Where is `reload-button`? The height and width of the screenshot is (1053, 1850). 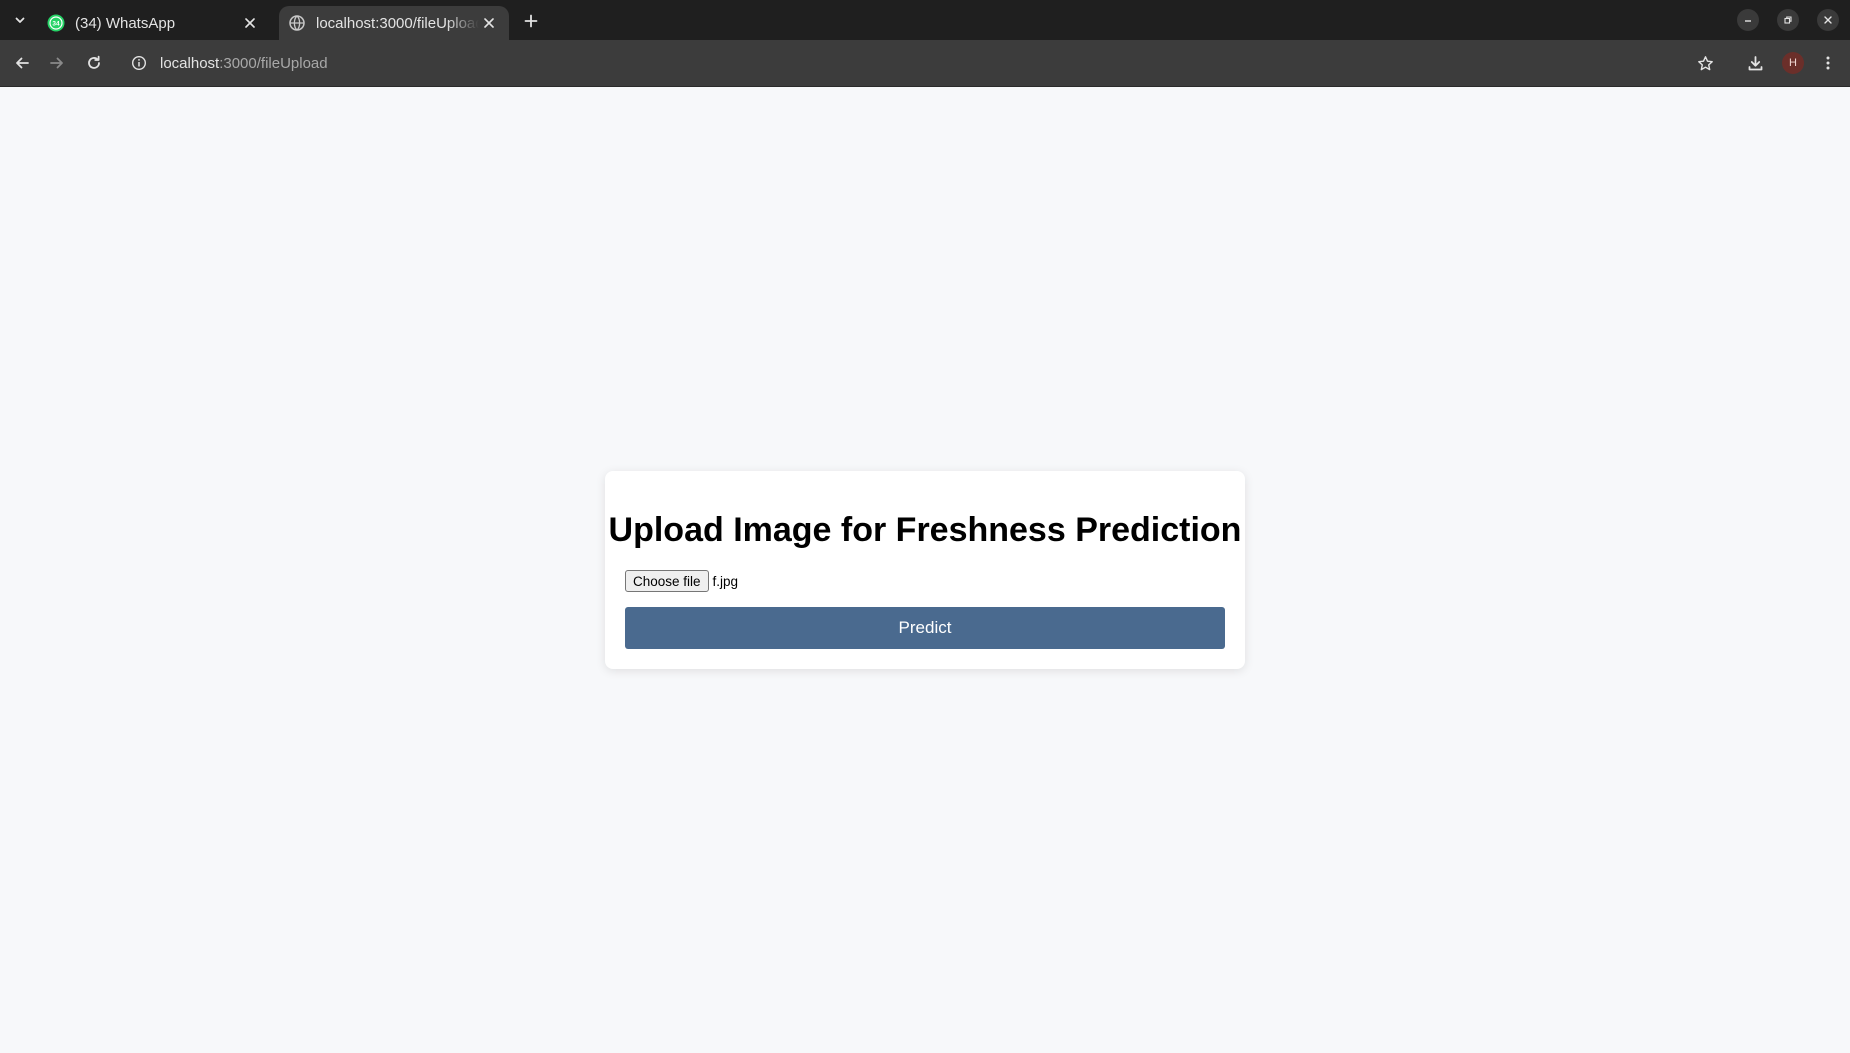
reload-button is located at coordinates (94, 63).